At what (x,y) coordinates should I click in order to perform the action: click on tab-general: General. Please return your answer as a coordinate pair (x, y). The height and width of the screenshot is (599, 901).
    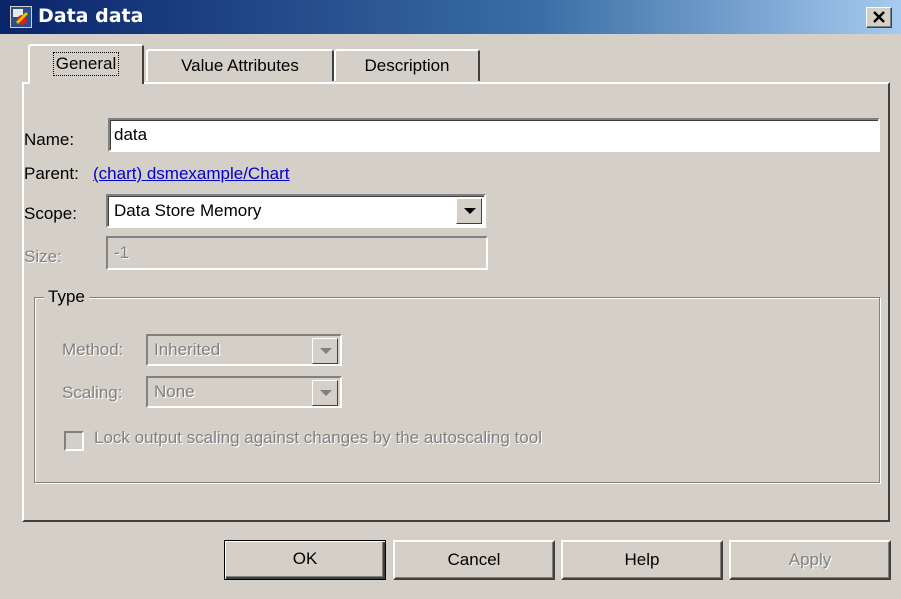
    Looking at the image, I should click on (86, 64).